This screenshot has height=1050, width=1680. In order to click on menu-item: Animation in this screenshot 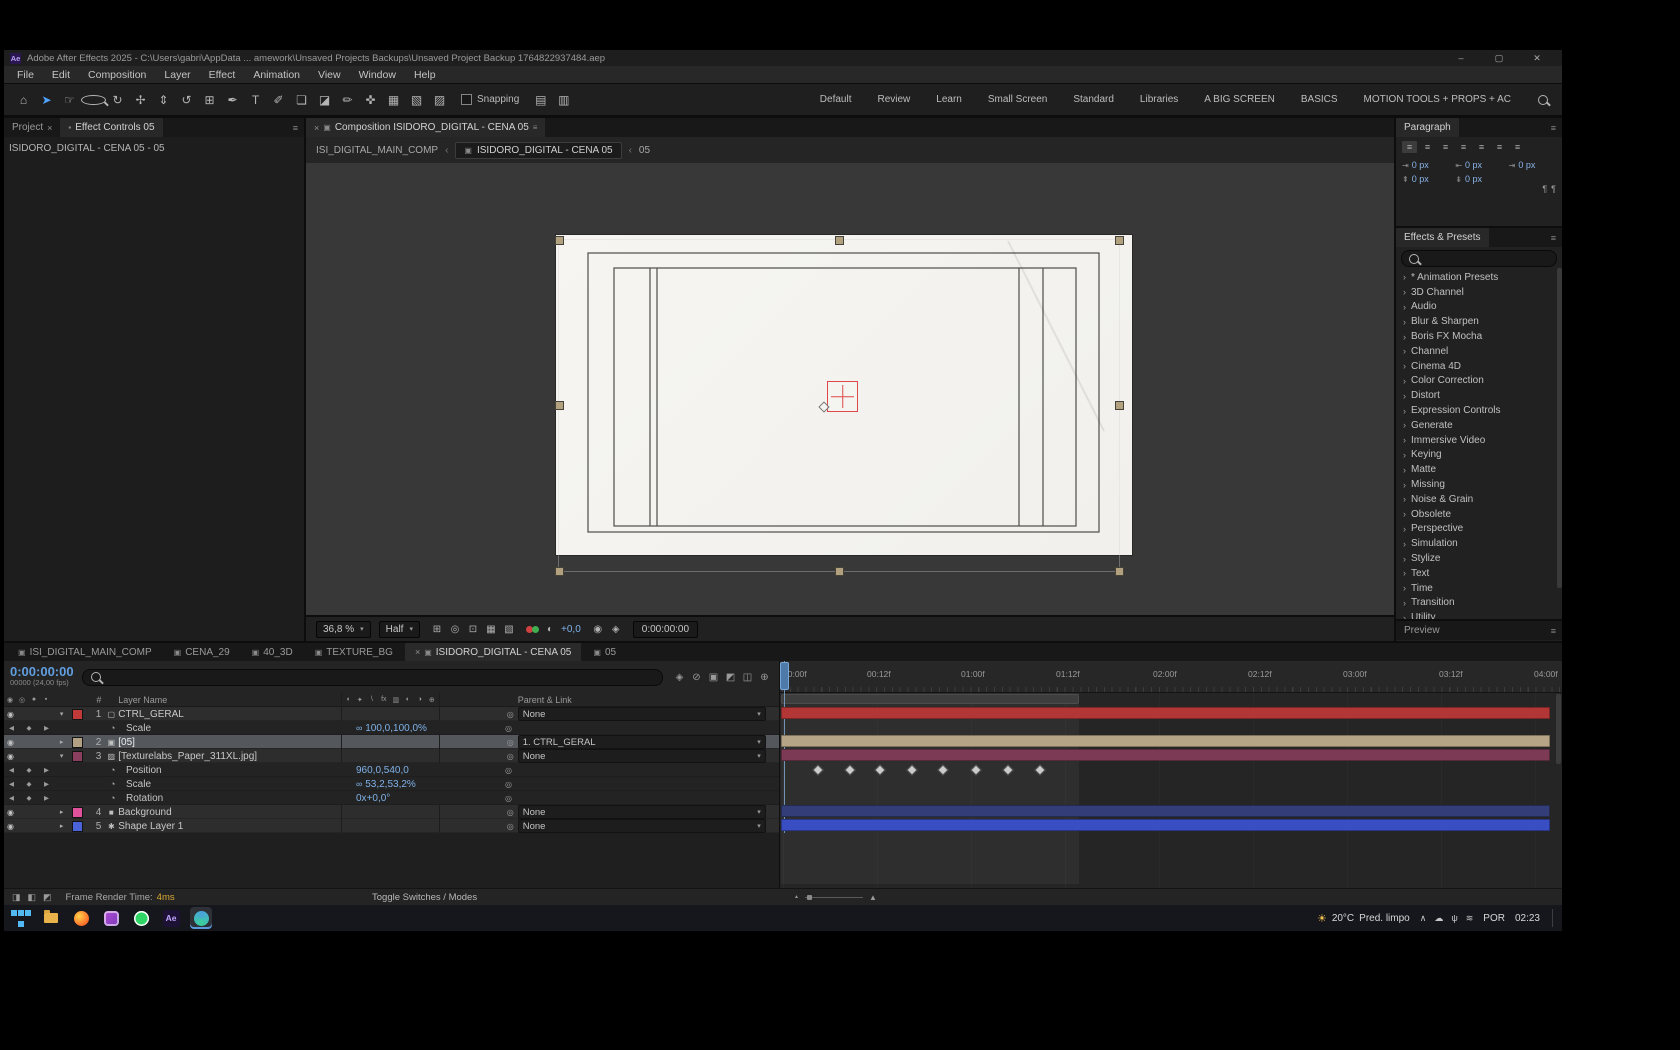, I will do `click(276, 75)`.